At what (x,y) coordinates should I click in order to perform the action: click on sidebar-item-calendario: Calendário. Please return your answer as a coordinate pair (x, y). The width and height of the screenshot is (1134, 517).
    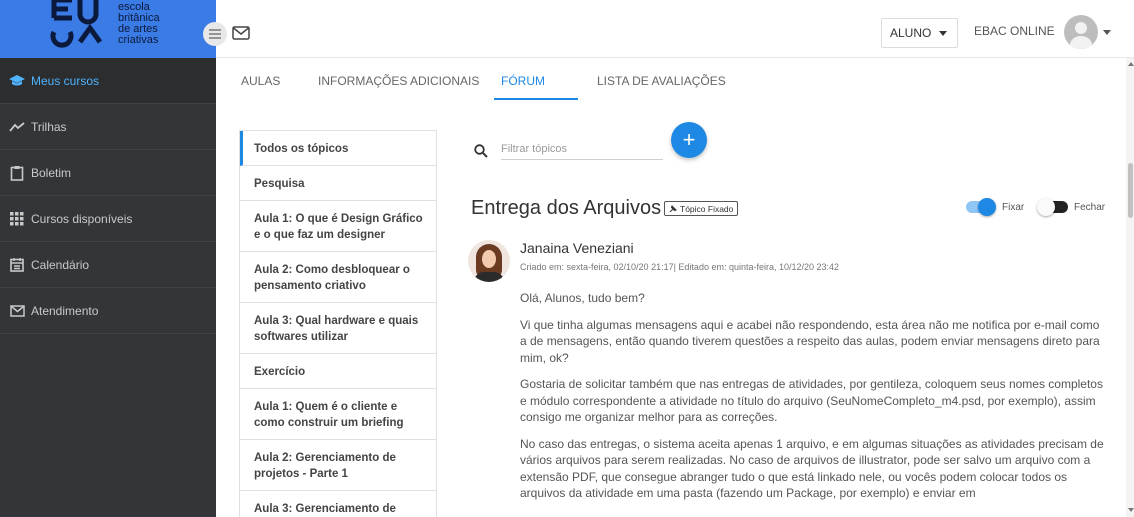
    Looking at the image, I should click on (108, 265).